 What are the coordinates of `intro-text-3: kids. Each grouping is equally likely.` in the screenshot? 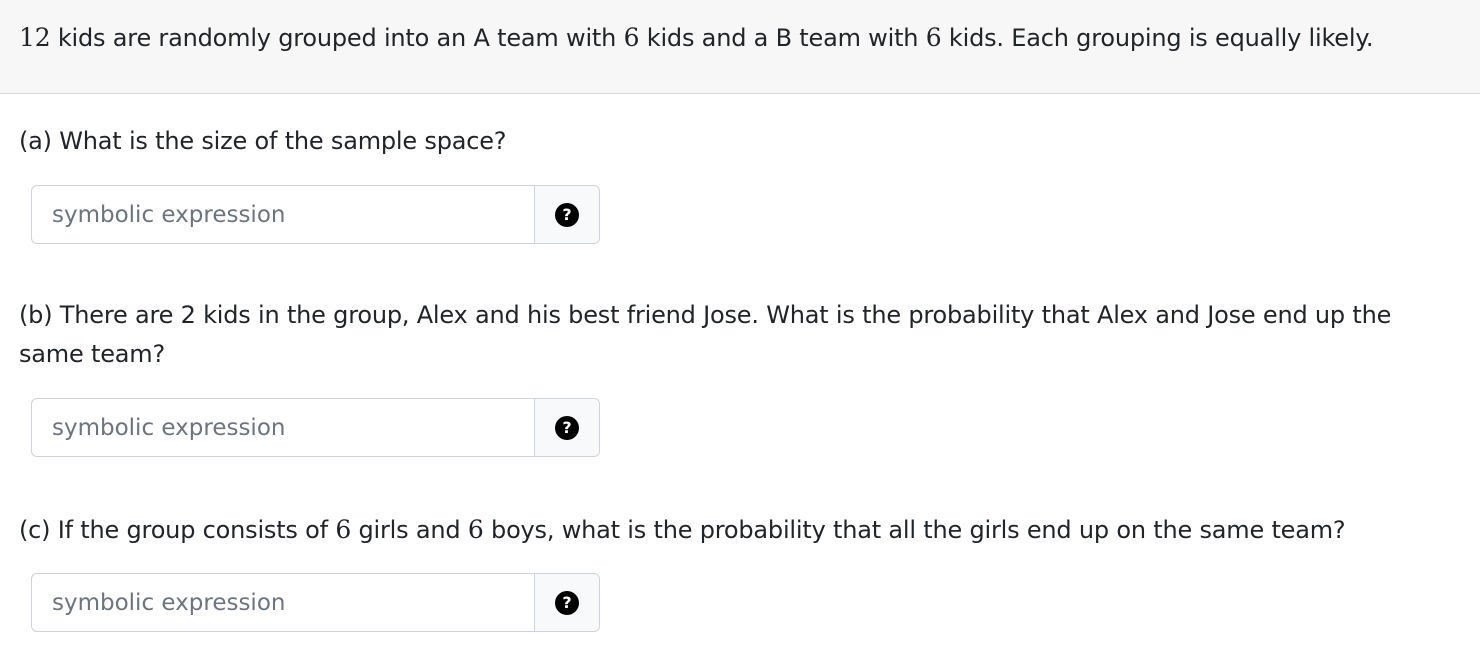 It's located at (1161, 38).